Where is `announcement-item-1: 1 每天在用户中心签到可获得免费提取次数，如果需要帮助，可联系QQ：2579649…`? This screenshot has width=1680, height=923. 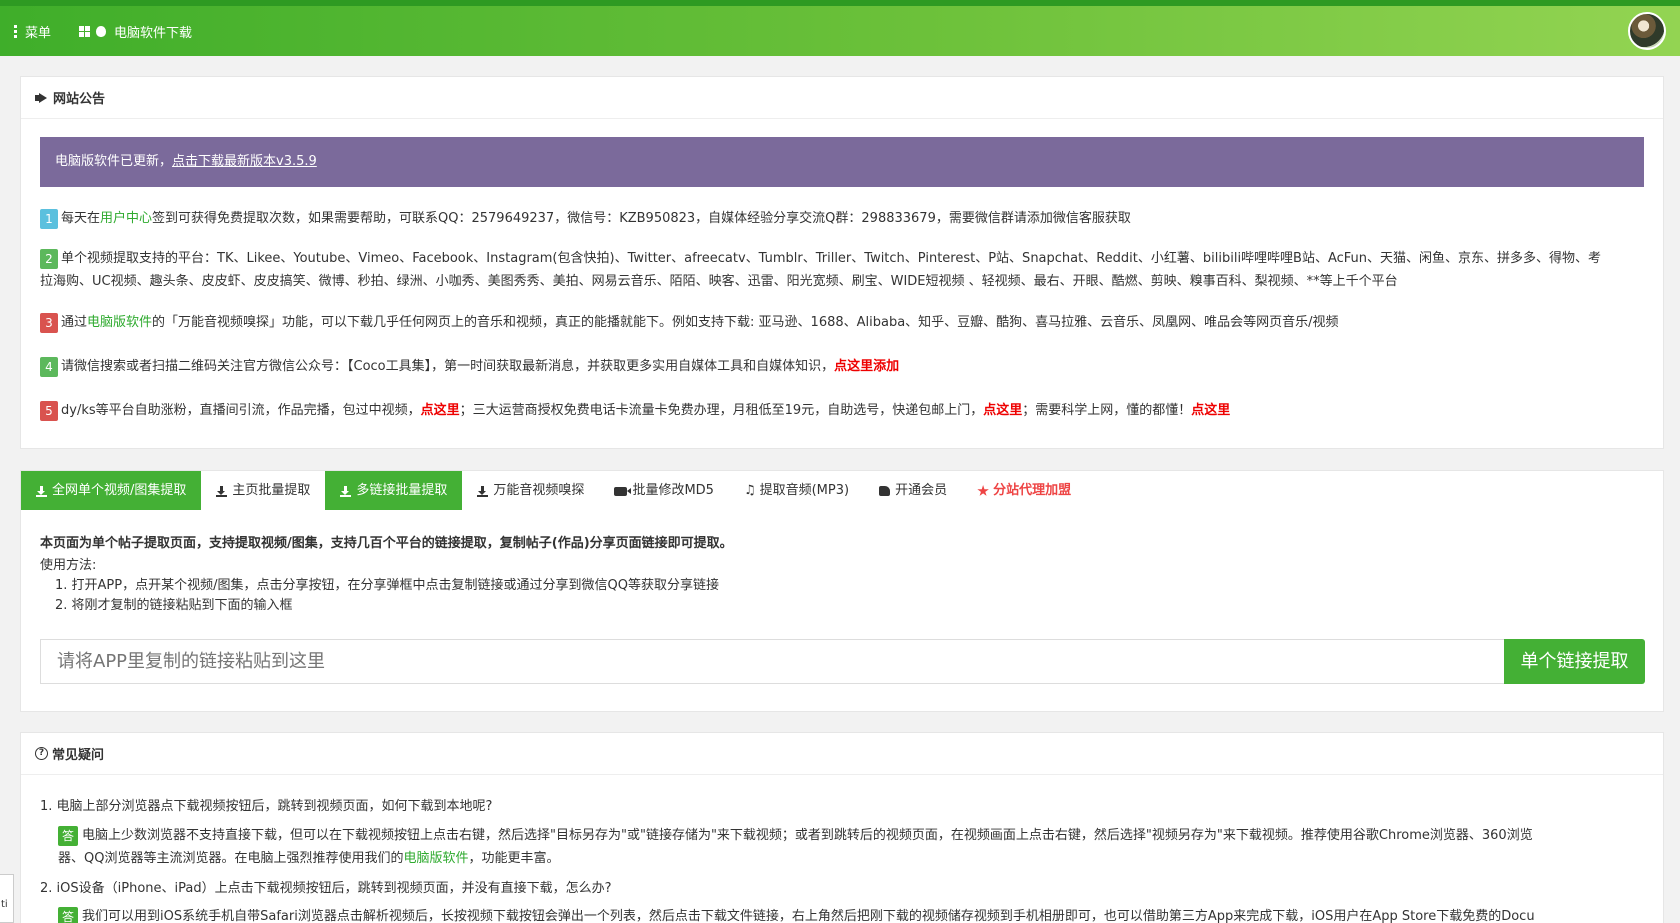 announcement-item-1: 1 每天在用户中心签到可获得免费提取次数，如果需要帮助，可联系QQ：2579649… is located at coordinates (585, 218).